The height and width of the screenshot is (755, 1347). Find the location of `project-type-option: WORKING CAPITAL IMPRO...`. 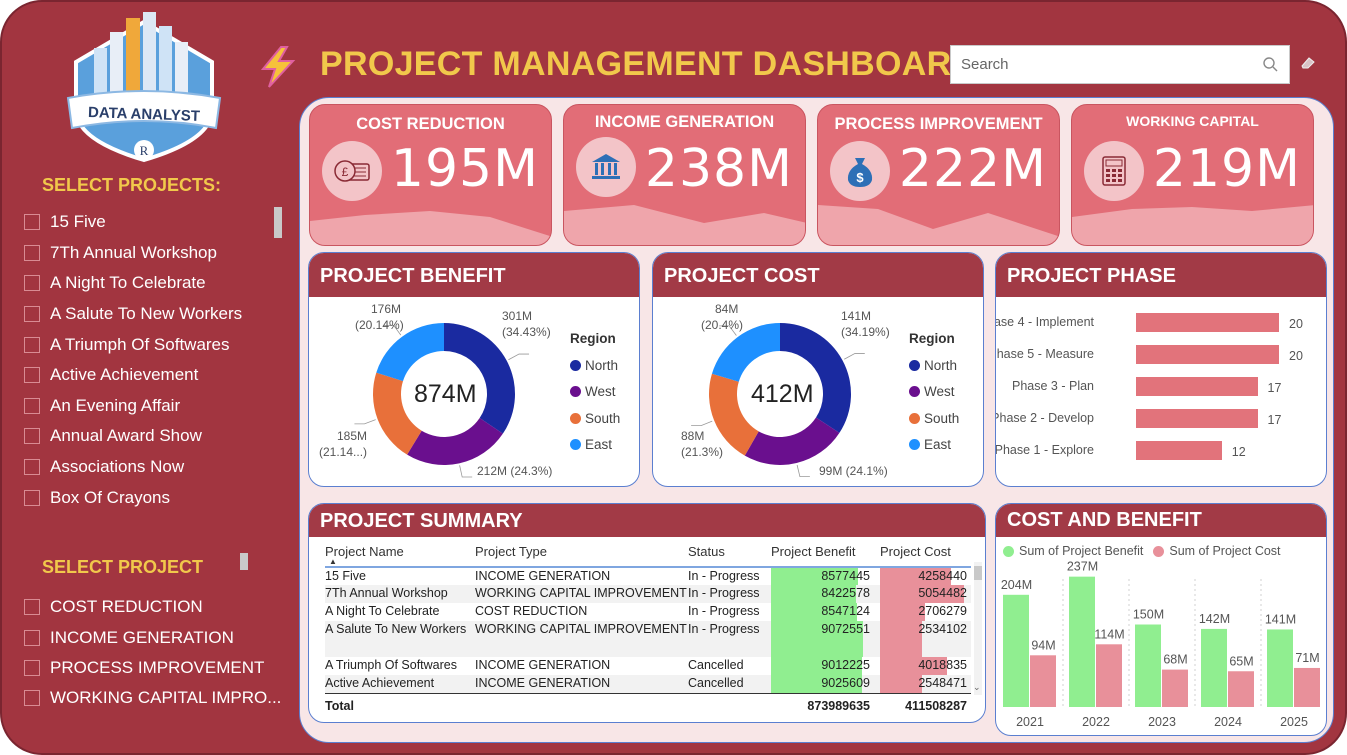

project-type-option: WORKING CAPITAL IMPRO... is located at coordinates (152, 698).